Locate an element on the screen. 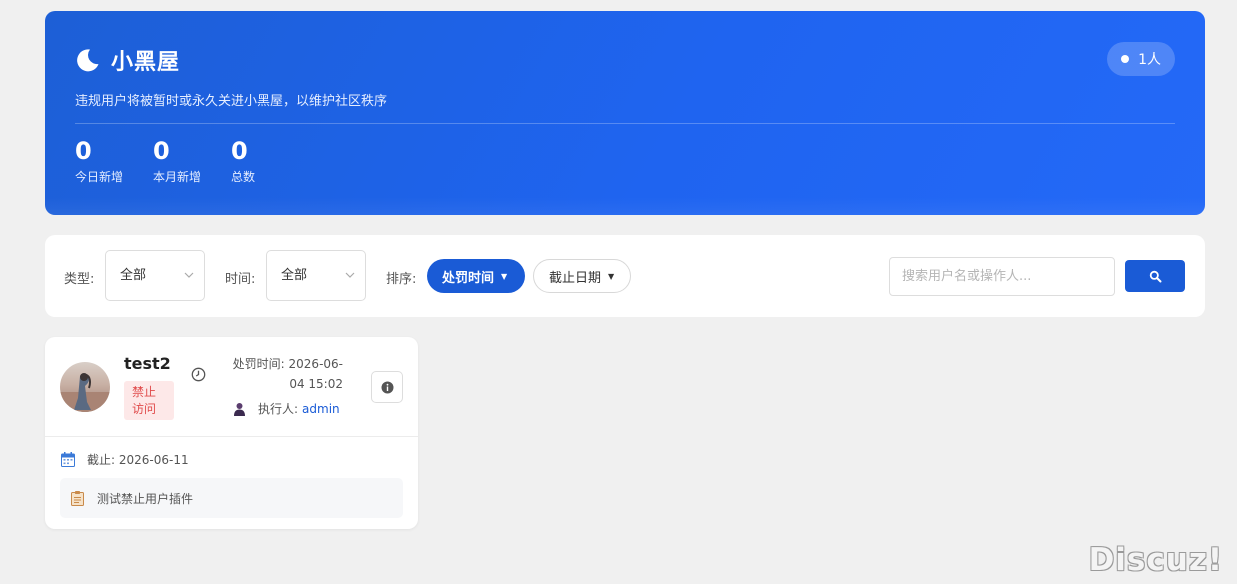 The image size is (1237, 584). detail-button is located at coordinates (387, 387).